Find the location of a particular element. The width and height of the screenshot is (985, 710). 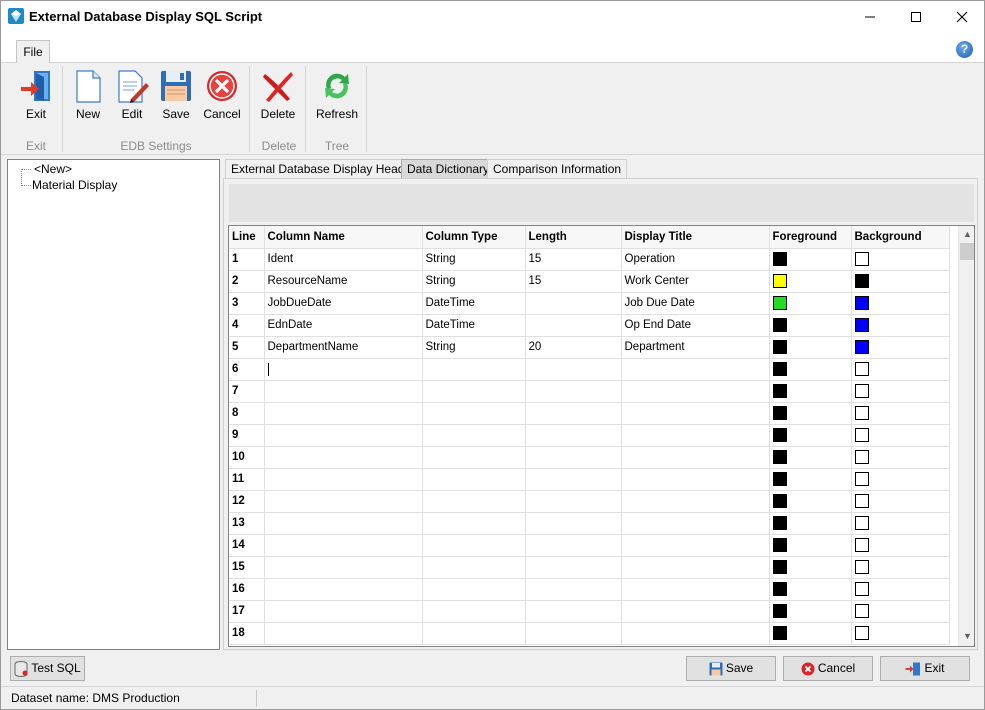

header-line: Line is located at coordinates (247, 237).